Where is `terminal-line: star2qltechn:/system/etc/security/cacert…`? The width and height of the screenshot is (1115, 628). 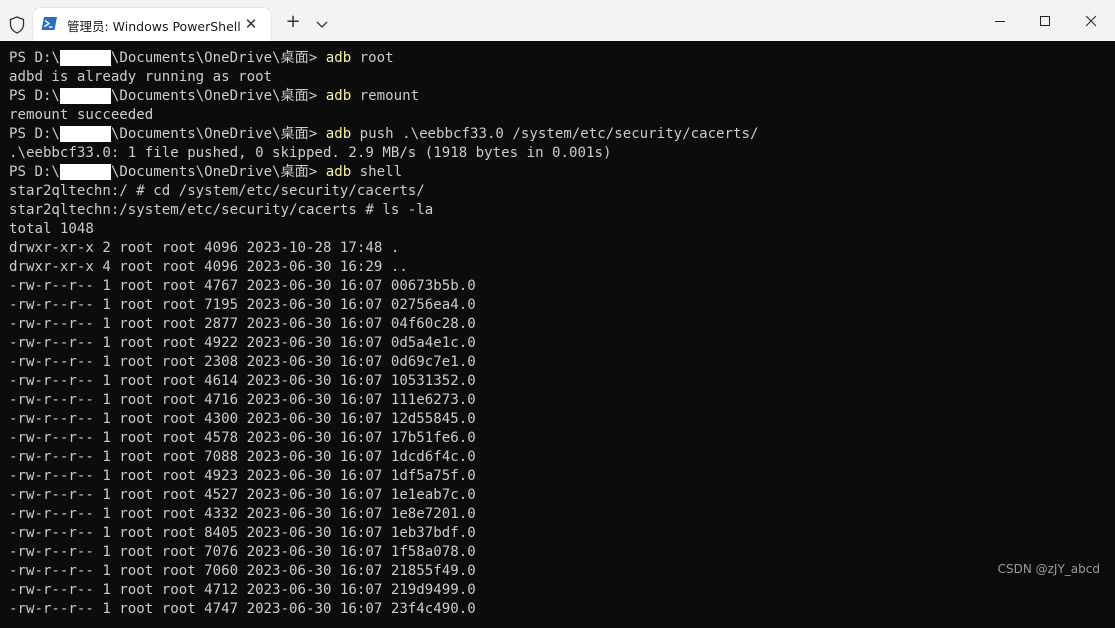 terminal-line: star2qltechn:/system/etc/security/cacert… is located at coordinates (221, 210).